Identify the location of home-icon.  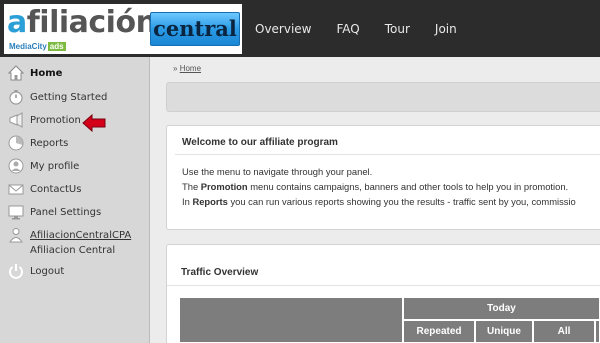
(16, 73).